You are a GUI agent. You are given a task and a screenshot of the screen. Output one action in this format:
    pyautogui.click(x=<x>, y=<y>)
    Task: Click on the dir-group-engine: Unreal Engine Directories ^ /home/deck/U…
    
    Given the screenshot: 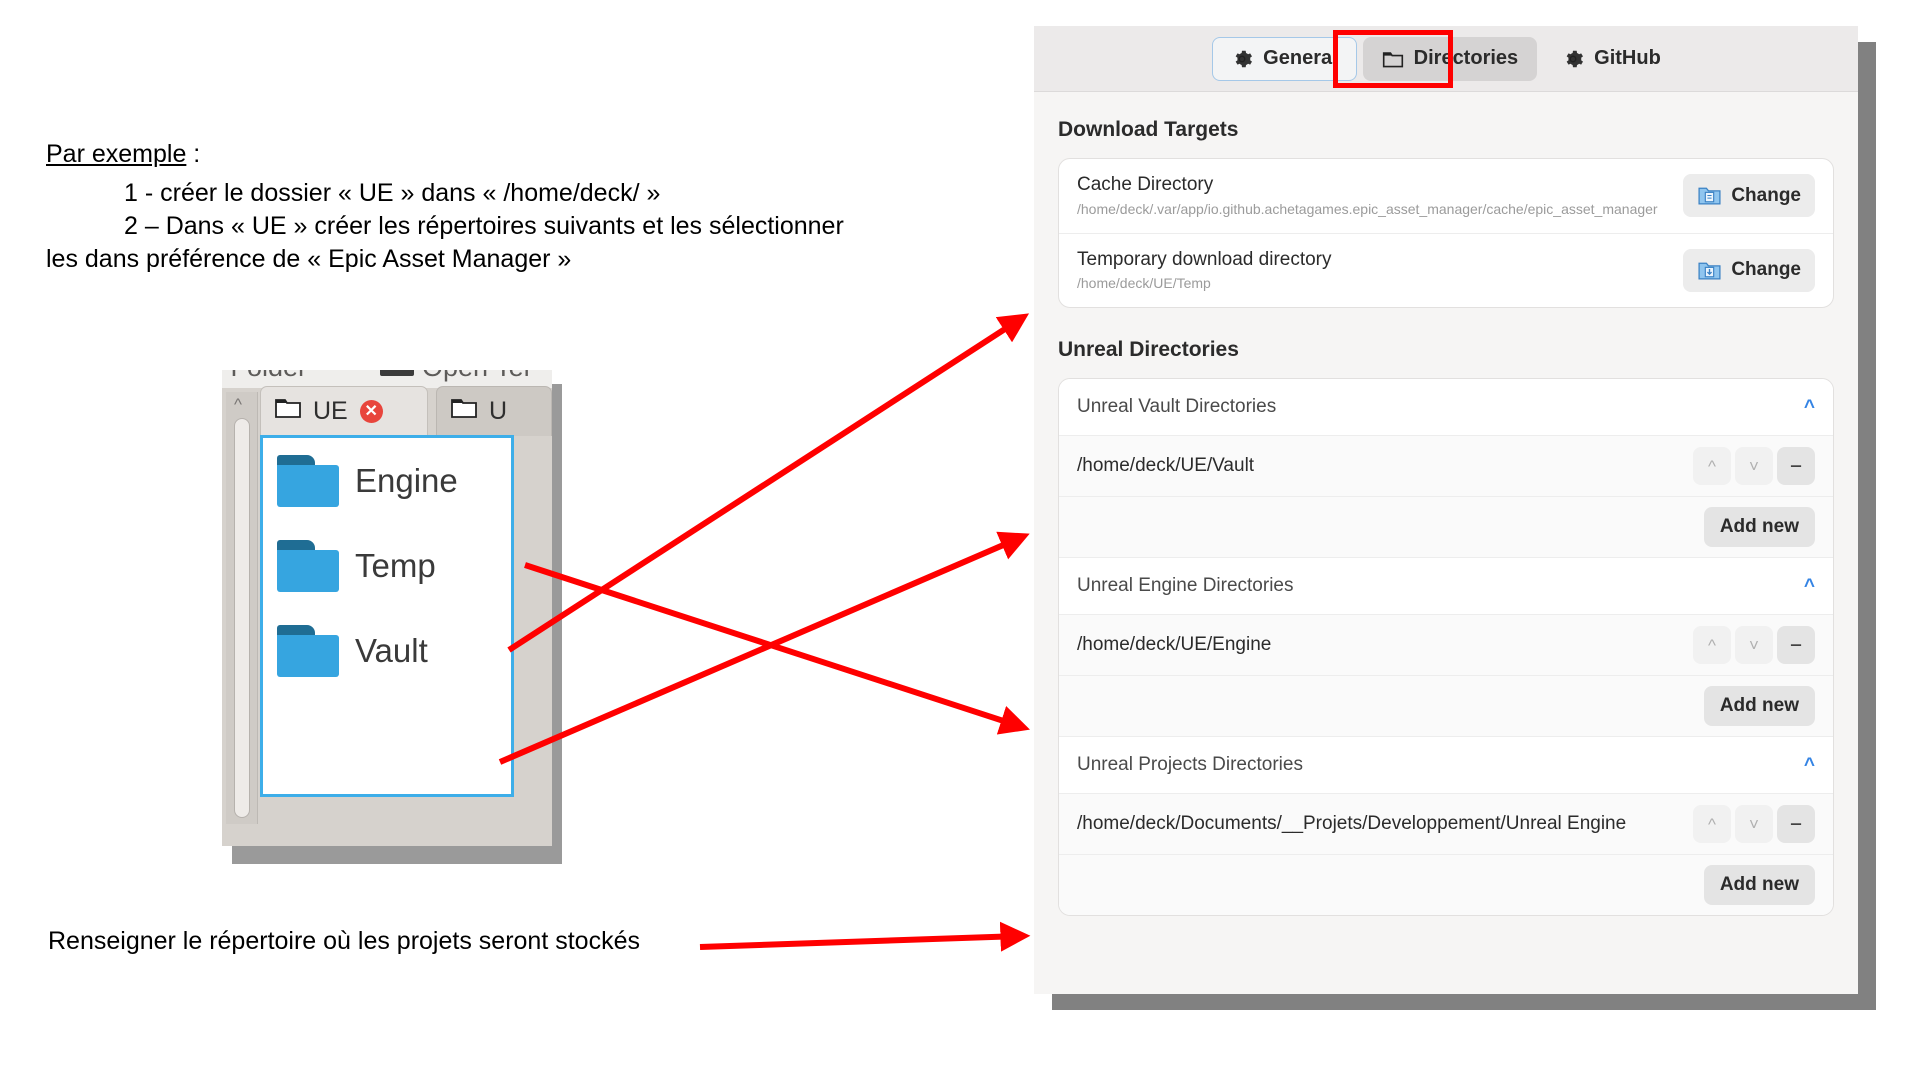 What is the action you would take?
    pyautogui.click(x=1446, y=647)
    